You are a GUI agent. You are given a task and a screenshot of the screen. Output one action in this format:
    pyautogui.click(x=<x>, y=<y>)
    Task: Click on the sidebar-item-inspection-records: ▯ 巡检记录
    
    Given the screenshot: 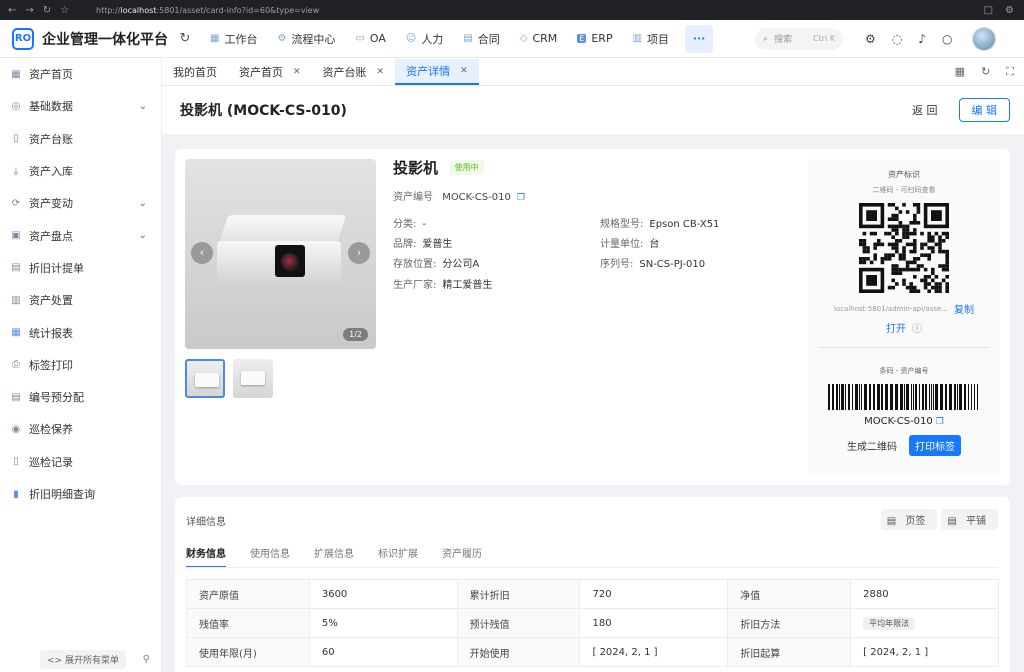 What is the action you would take?
    pyautogui.click(x=80, y=462)
    